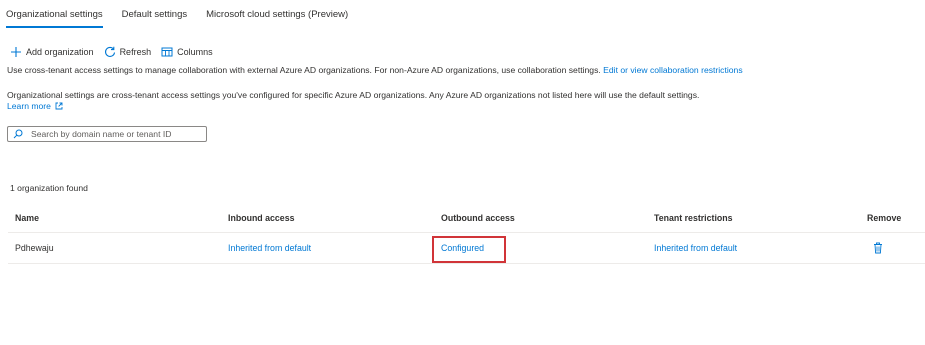 The width and height of the screenshot is (925, 345). I want to click on refresh-label: Refresh, so click(135, 52).